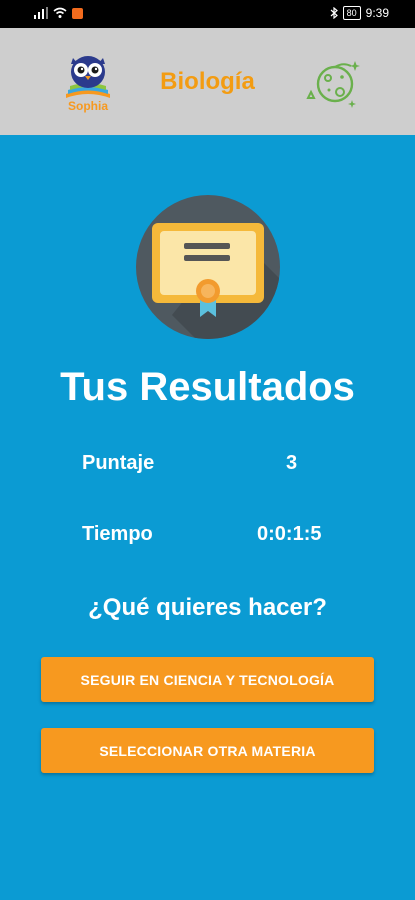 The height and width of the screenshot is (900, 415). Describe the element at coordinates (88, 106) in the screenshot. I see `logo-text: Sophia` at that location.